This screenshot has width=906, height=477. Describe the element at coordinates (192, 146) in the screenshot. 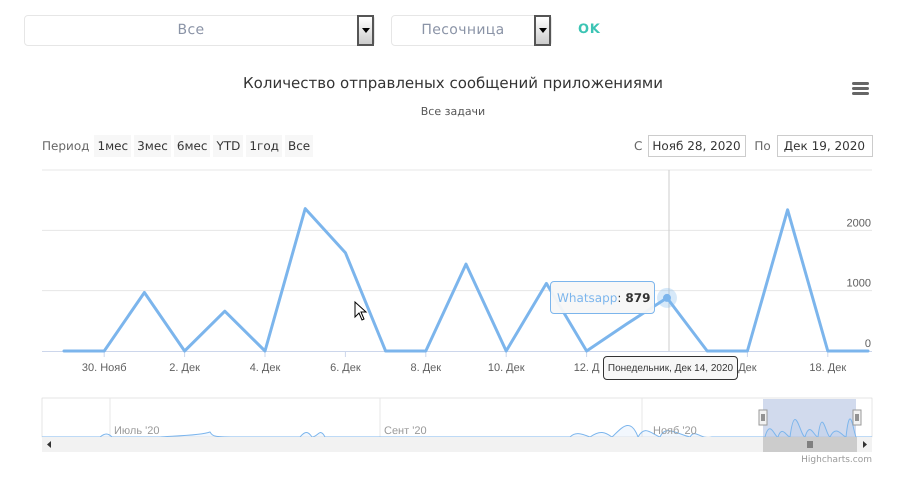

I see `range-button: 6мес` at that location.